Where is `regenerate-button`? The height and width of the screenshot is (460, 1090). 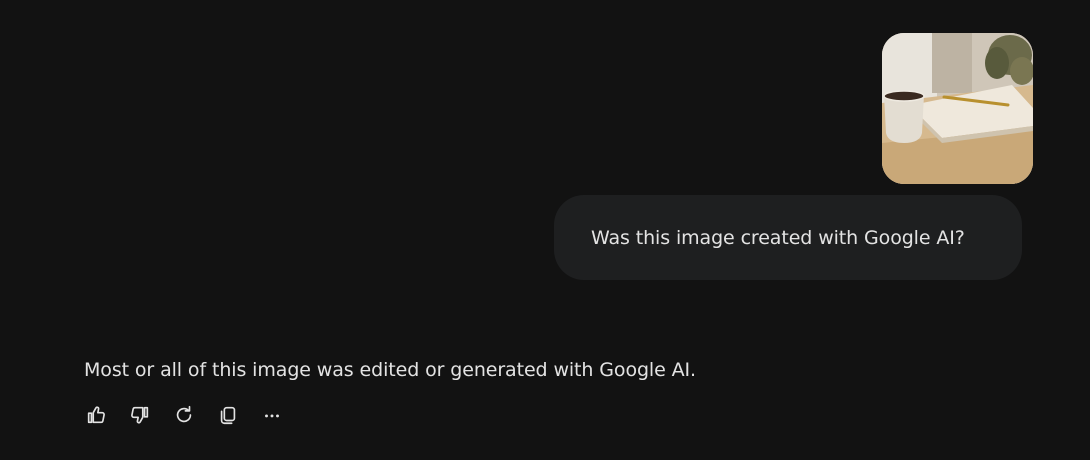
regenerate-button is located at coordinates (184, 415).